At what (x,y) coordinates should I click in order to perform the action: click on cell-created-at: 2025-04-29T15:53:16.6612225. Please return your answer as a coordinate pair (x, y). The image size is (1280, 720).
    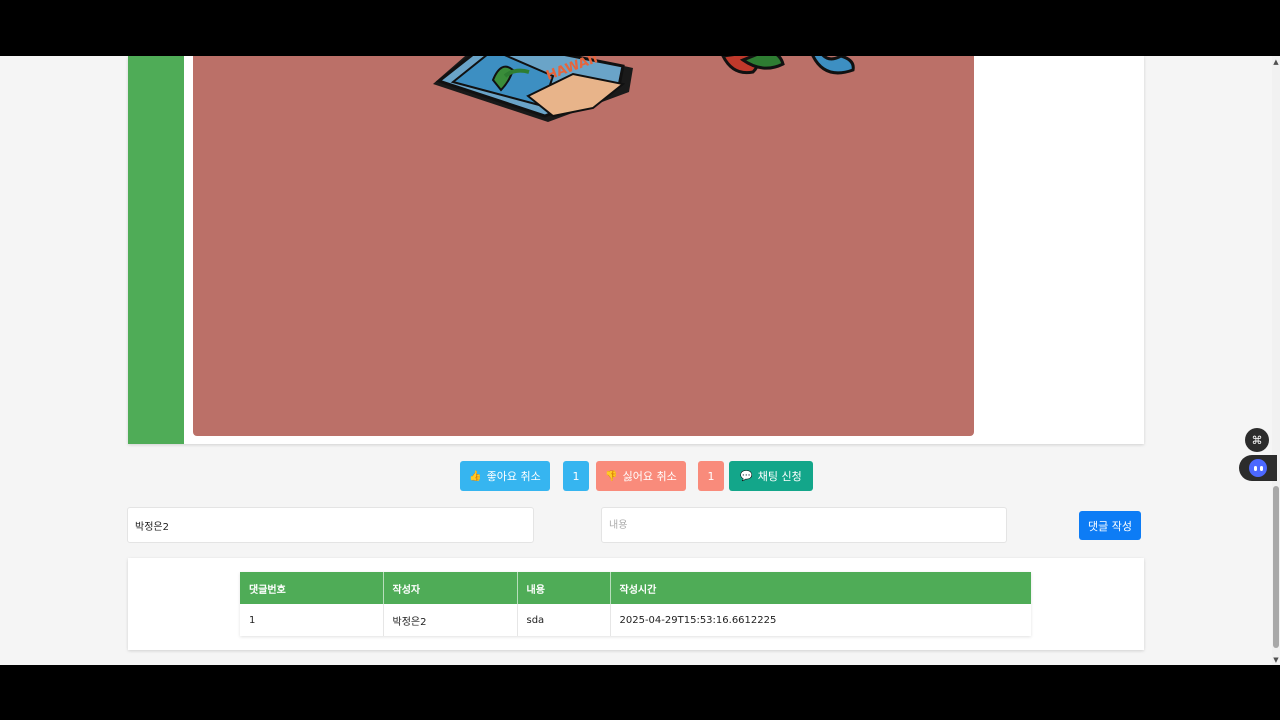
    Looking at the image, I should click on (698, 620).